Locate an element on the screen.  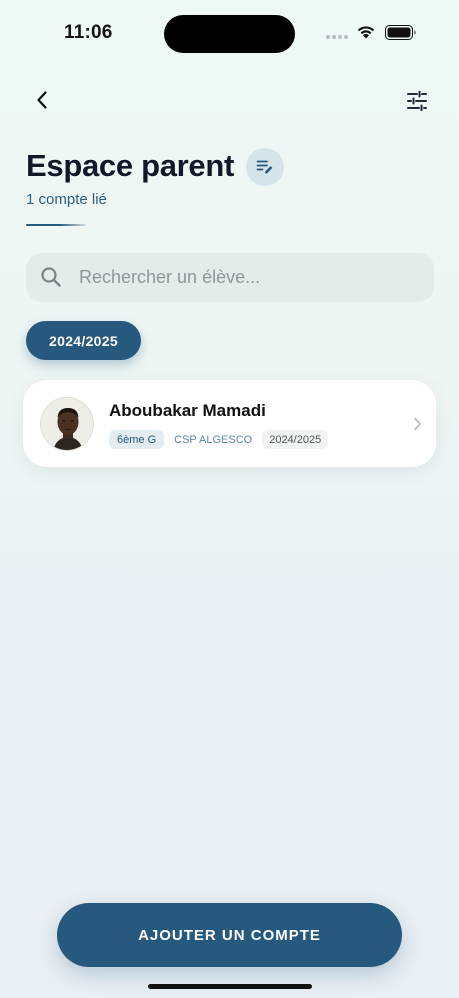
class-badge: 6ème G is located at coordinates (137, 439).